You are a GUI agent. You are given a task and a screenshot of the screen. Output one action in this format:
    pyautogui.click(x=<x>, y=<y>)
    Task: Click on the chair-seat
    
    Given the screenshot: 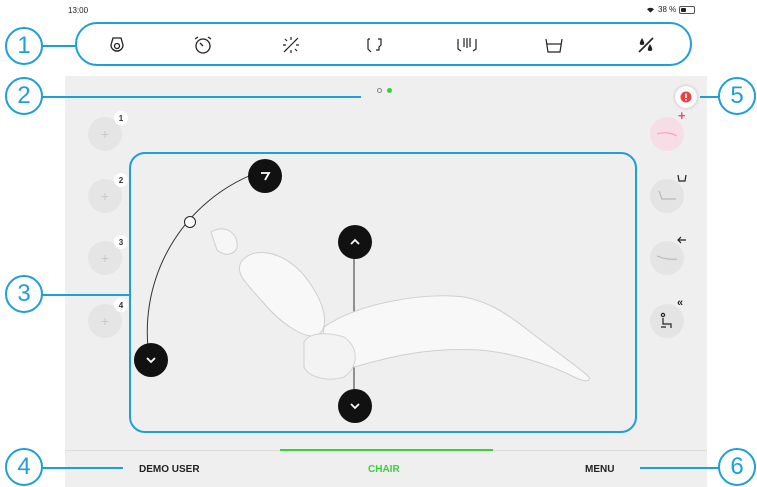 What is the action you would take?
    pyautogui.click(x=446, y=338)
    